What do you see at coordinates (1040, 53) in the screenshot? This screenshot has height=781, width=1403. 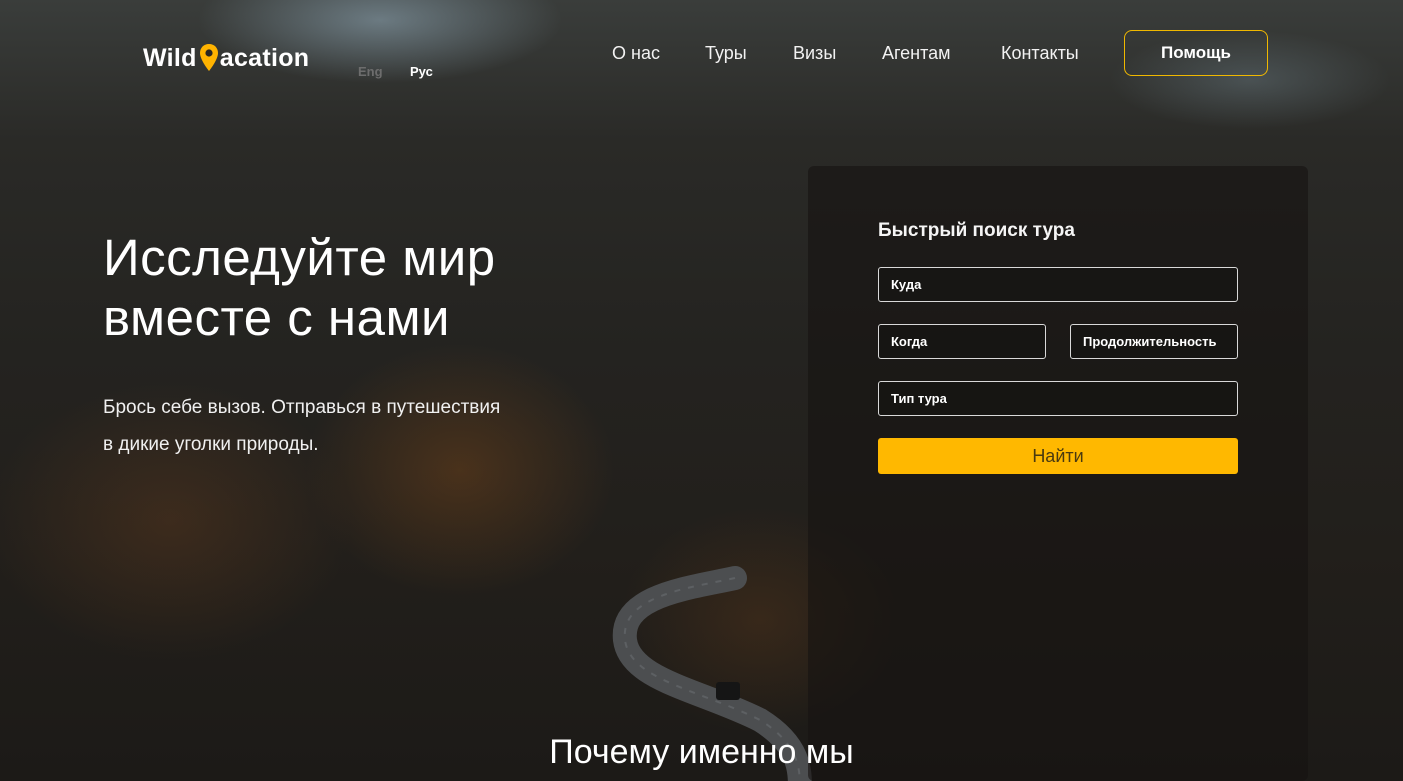 I see `nav-contacts: Контакты` at bounding box center [1040, 53].